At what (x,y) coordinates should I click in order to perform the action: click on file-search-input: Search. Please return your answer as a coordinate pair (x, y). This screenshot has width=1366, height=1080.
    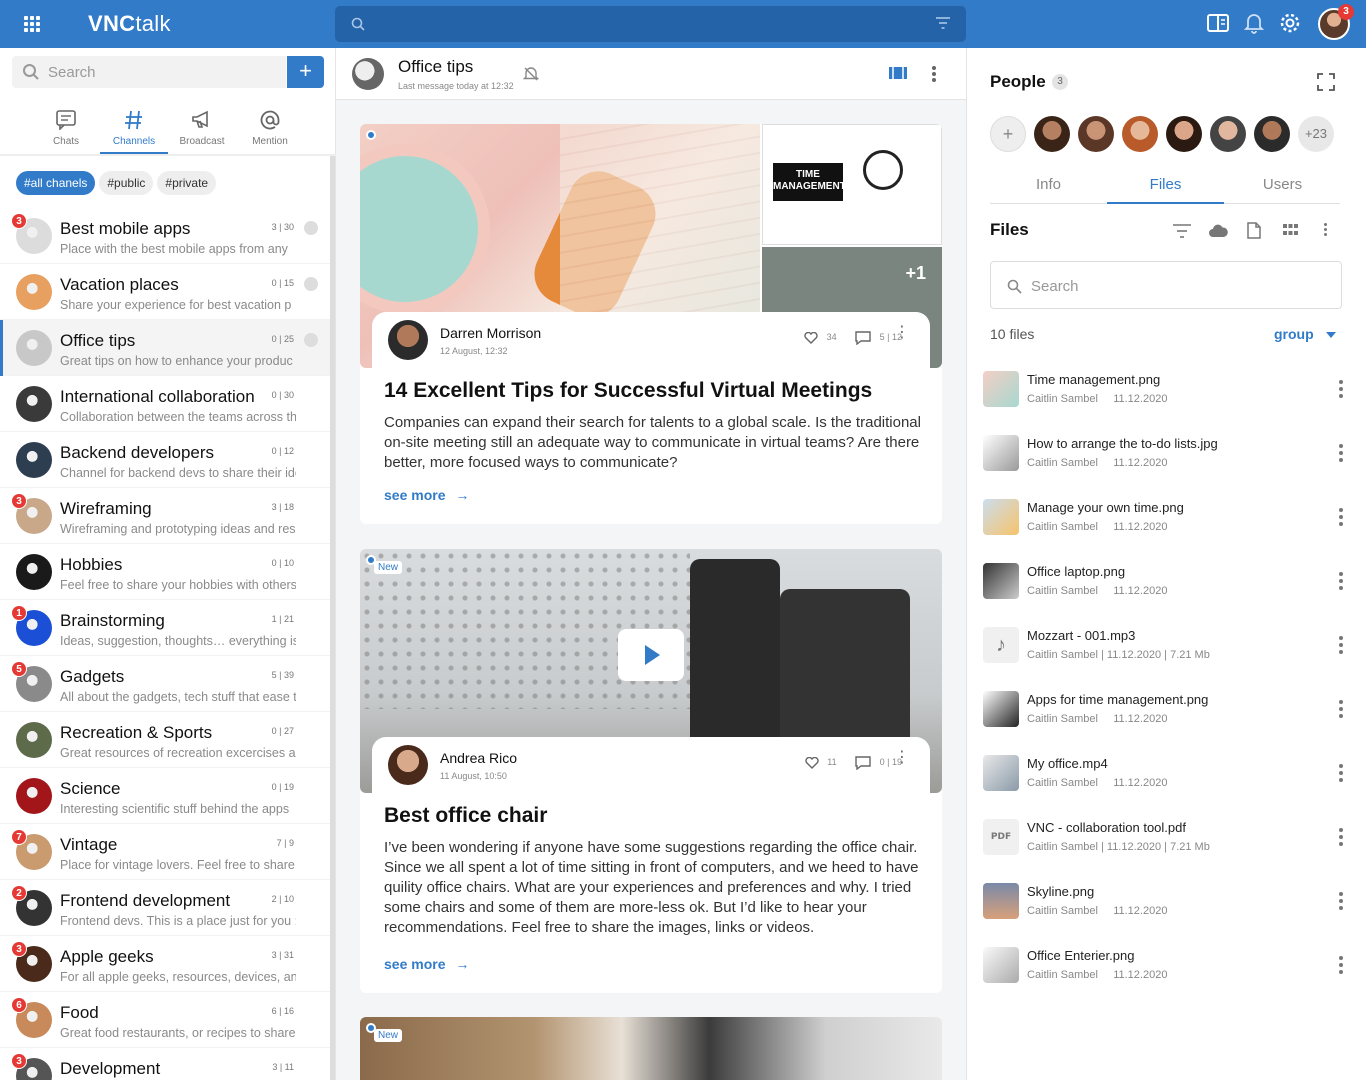
    Looking at the image, I should click on (1166, 285).